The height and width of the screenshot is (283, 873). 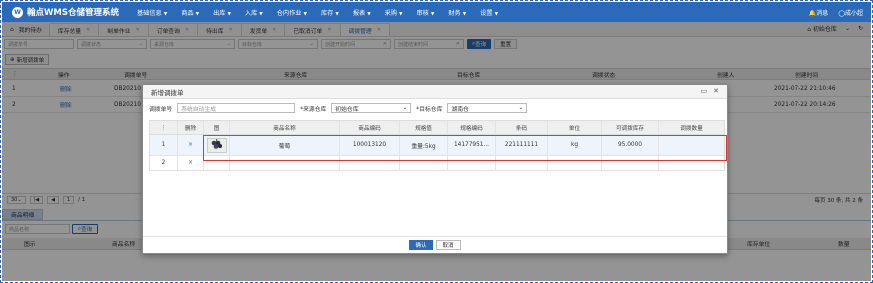 I want to click on menu-inventory: 库存 ▼, so click(x=330, y=12).